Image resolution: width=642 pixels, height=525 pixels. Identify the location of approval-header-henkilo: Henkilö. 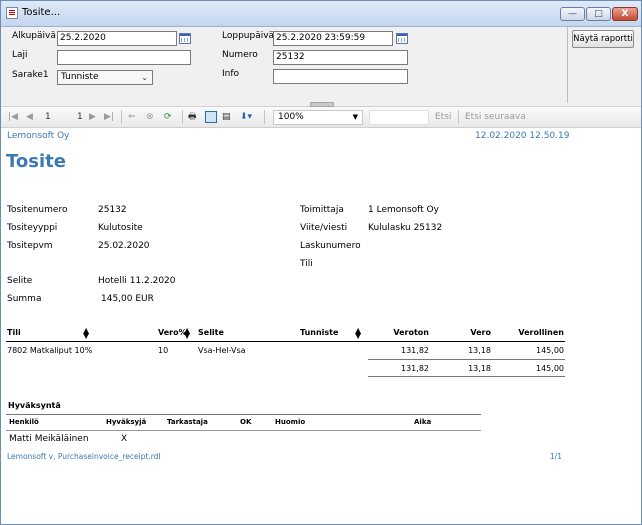
(24, 422).